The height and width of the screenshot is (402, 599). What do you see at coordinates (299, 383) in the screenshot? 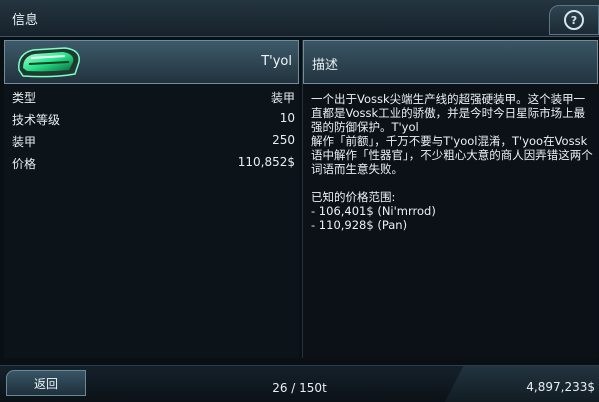
I see `bottom-bar: 返回 26 / 150t 4,897,233$` at bounding box center [299, 383].